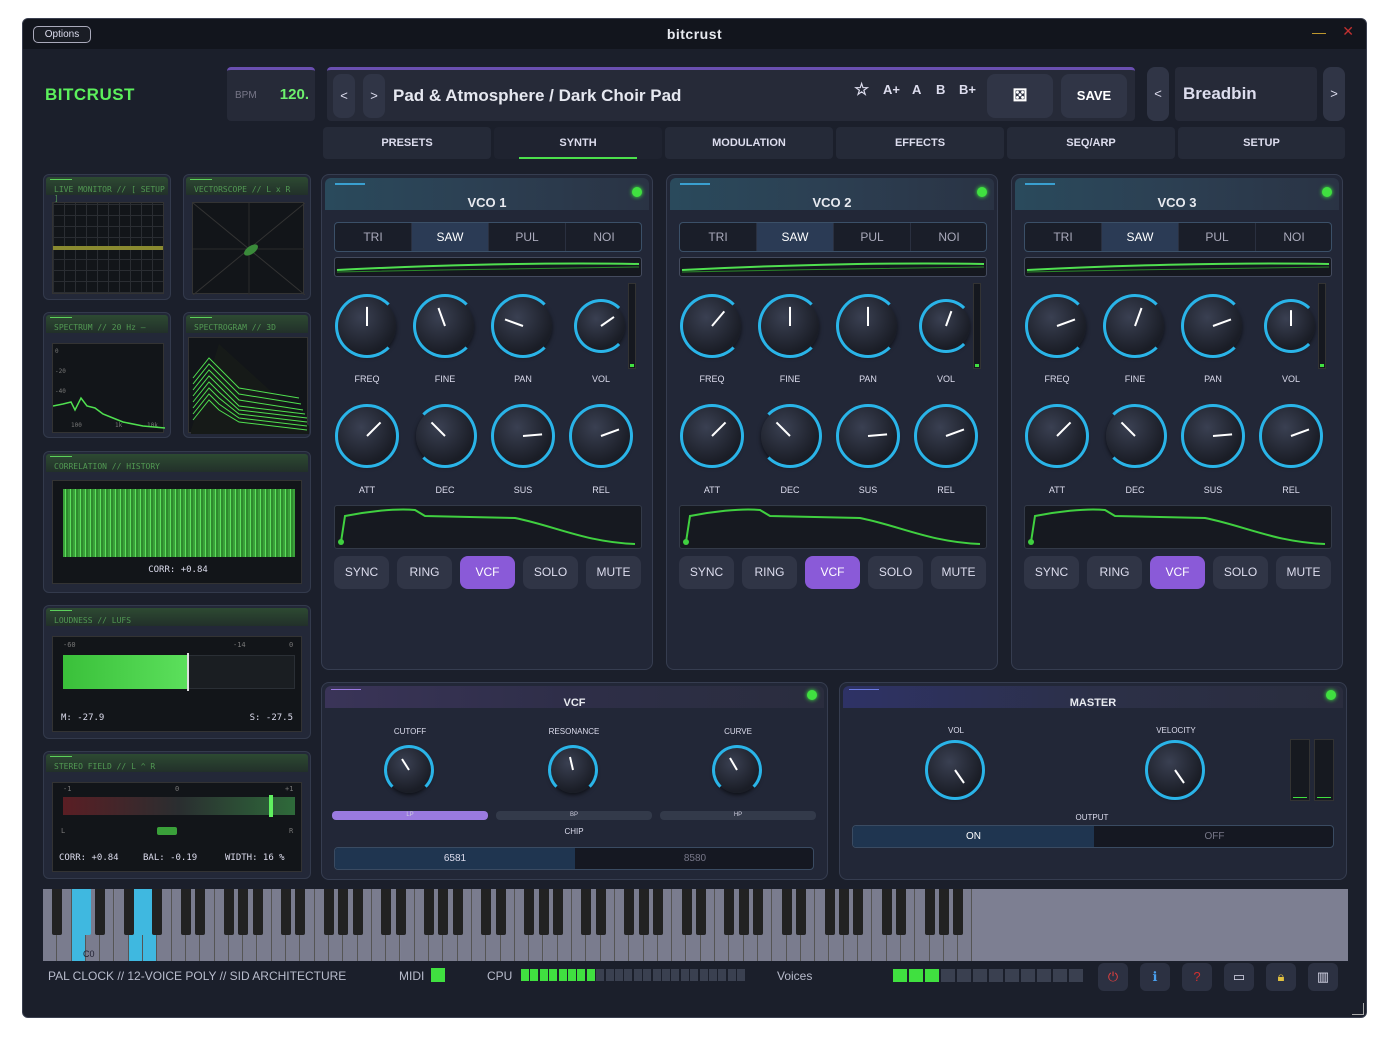 The image size is (1389, 1044). I want to click on bpm-value: 120., so click(294, 94).